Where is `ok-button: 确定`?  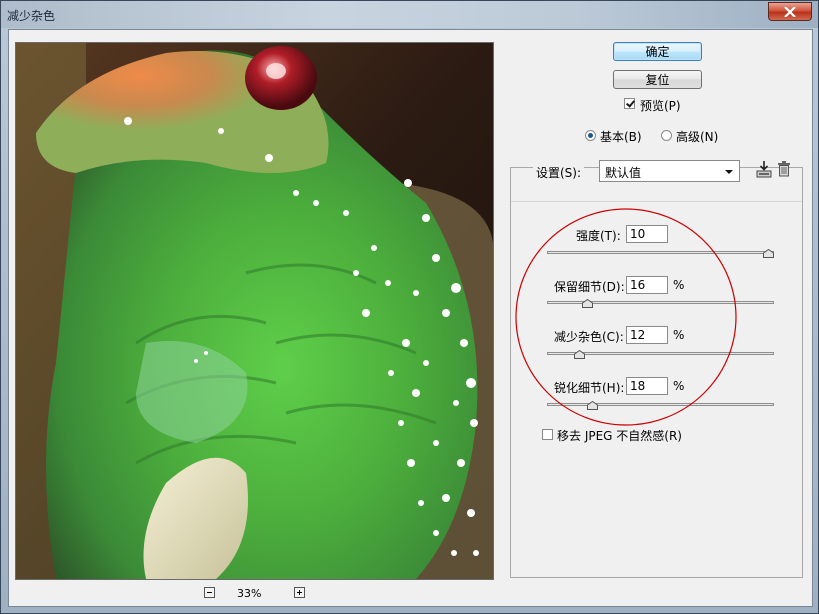
ok-button: 确定 is located at coordinates (657, 51).